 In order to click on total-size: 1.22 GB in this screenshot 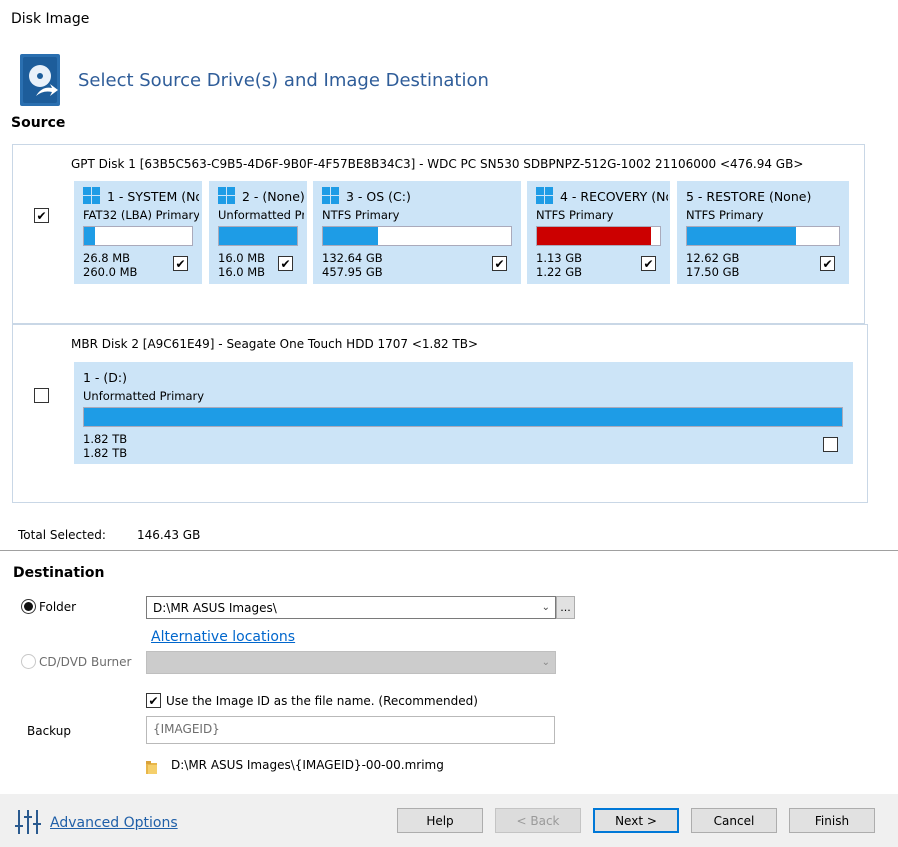, I will do `click(559, 272)`.